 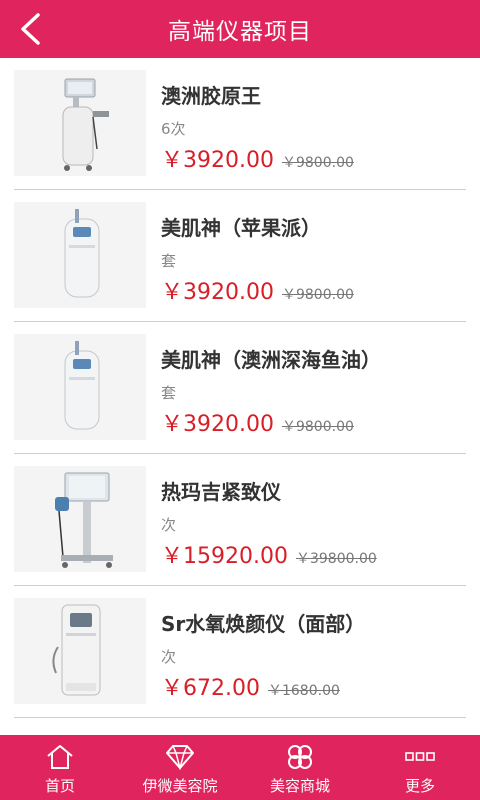 I want to click on tab-salon: 伊微美容院, so click(x=180, y=767).